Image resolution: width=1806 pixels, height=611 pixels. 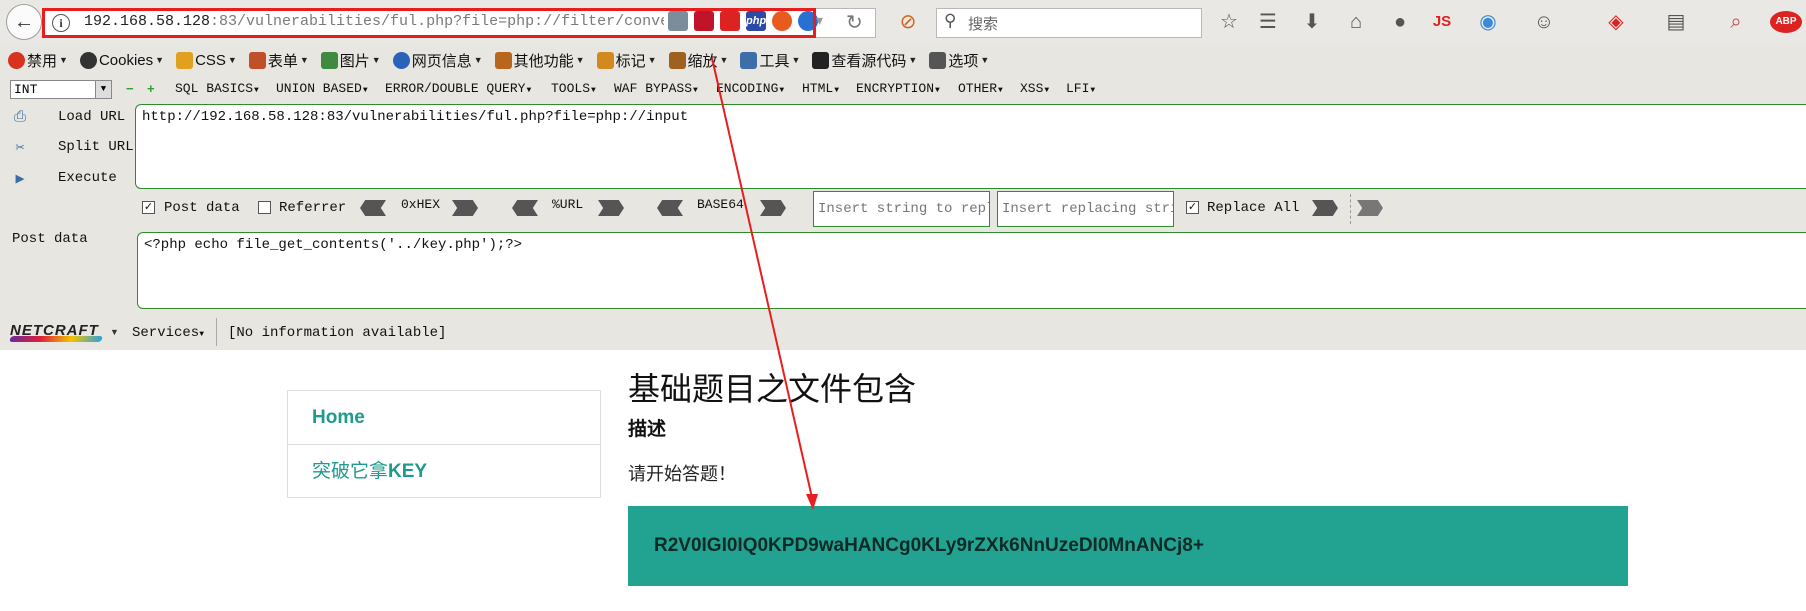 I want to click on screenshot-icon: ▤, so click(x=1676, y=22).